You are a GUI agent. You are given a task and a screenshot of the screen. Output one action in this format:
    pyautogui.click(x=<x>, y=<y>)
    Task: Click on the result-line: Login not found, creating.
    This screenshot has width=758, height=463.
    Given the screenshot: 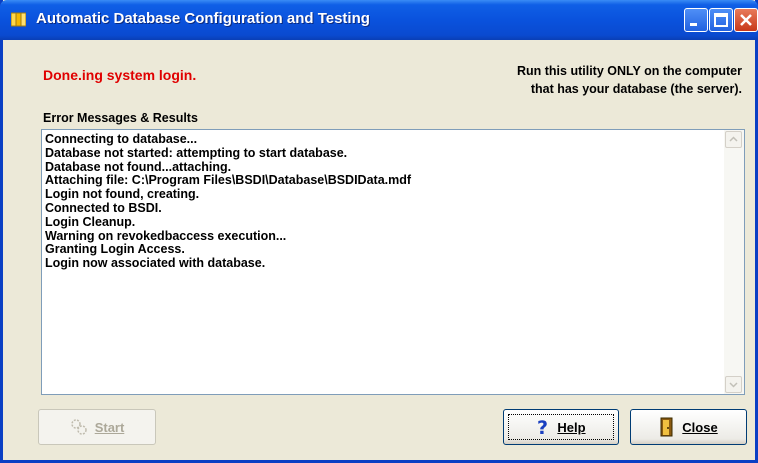 What is the action you would take?
    pyautogui.click(x=122, y=194)
    